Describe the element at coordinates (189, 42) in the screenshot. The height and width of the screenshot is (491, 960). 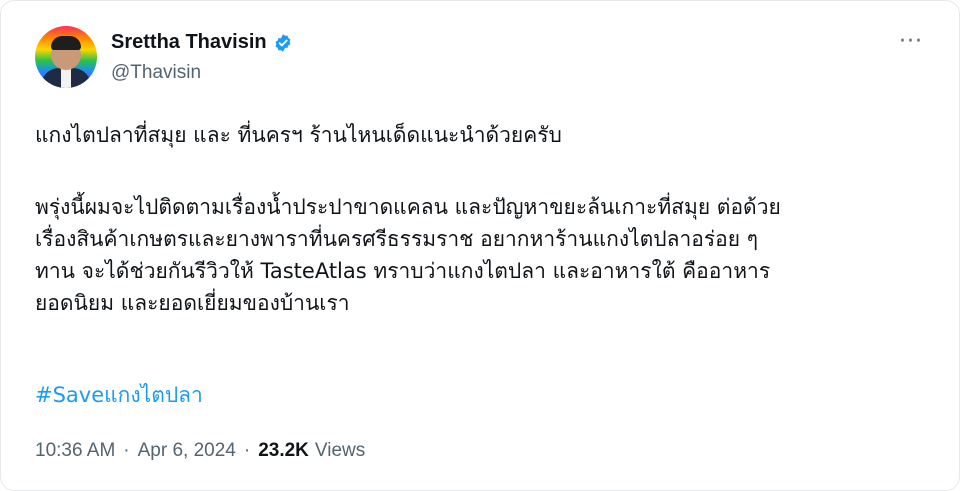
I see `author-display-name: Srettha Thavisin` at that location.